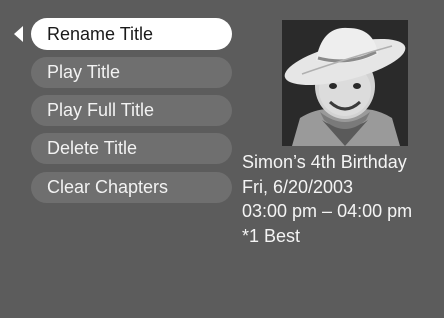 The height and width of the screenshot is (318, 444). I want to click on menu-item-play-full-title: Play Full Title, so click(131, 110).